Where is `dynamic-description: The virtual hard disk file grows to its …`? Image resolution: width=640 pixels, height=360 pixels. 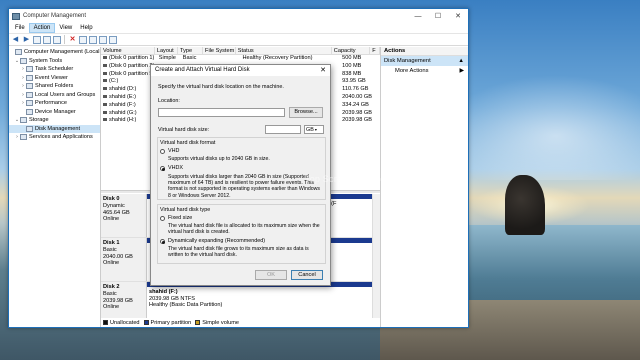 dynamic-description: The virtual hard disk file grows to its … is located at coordinates (238, 252).